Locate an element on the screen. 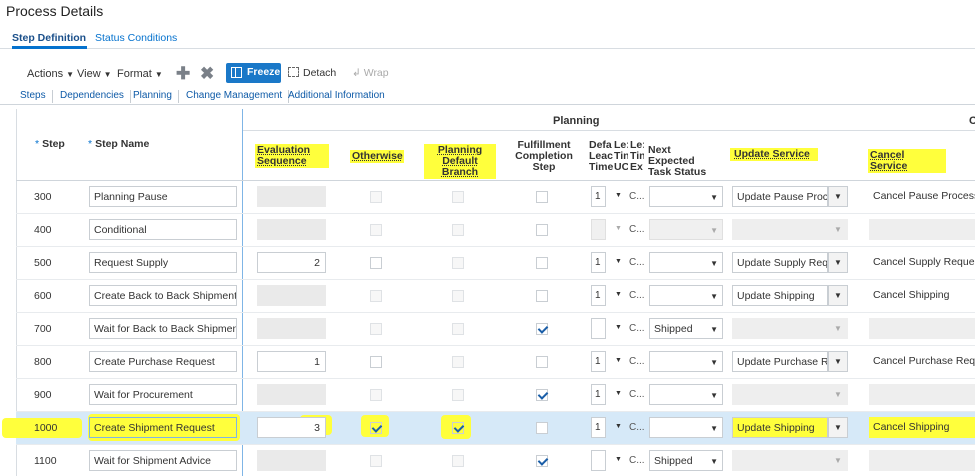 Image resolution: width=975 pixels, height=476 pixels. header-next-expected-task-status: Next Expected Task Status is located at coordinates (684, 161).